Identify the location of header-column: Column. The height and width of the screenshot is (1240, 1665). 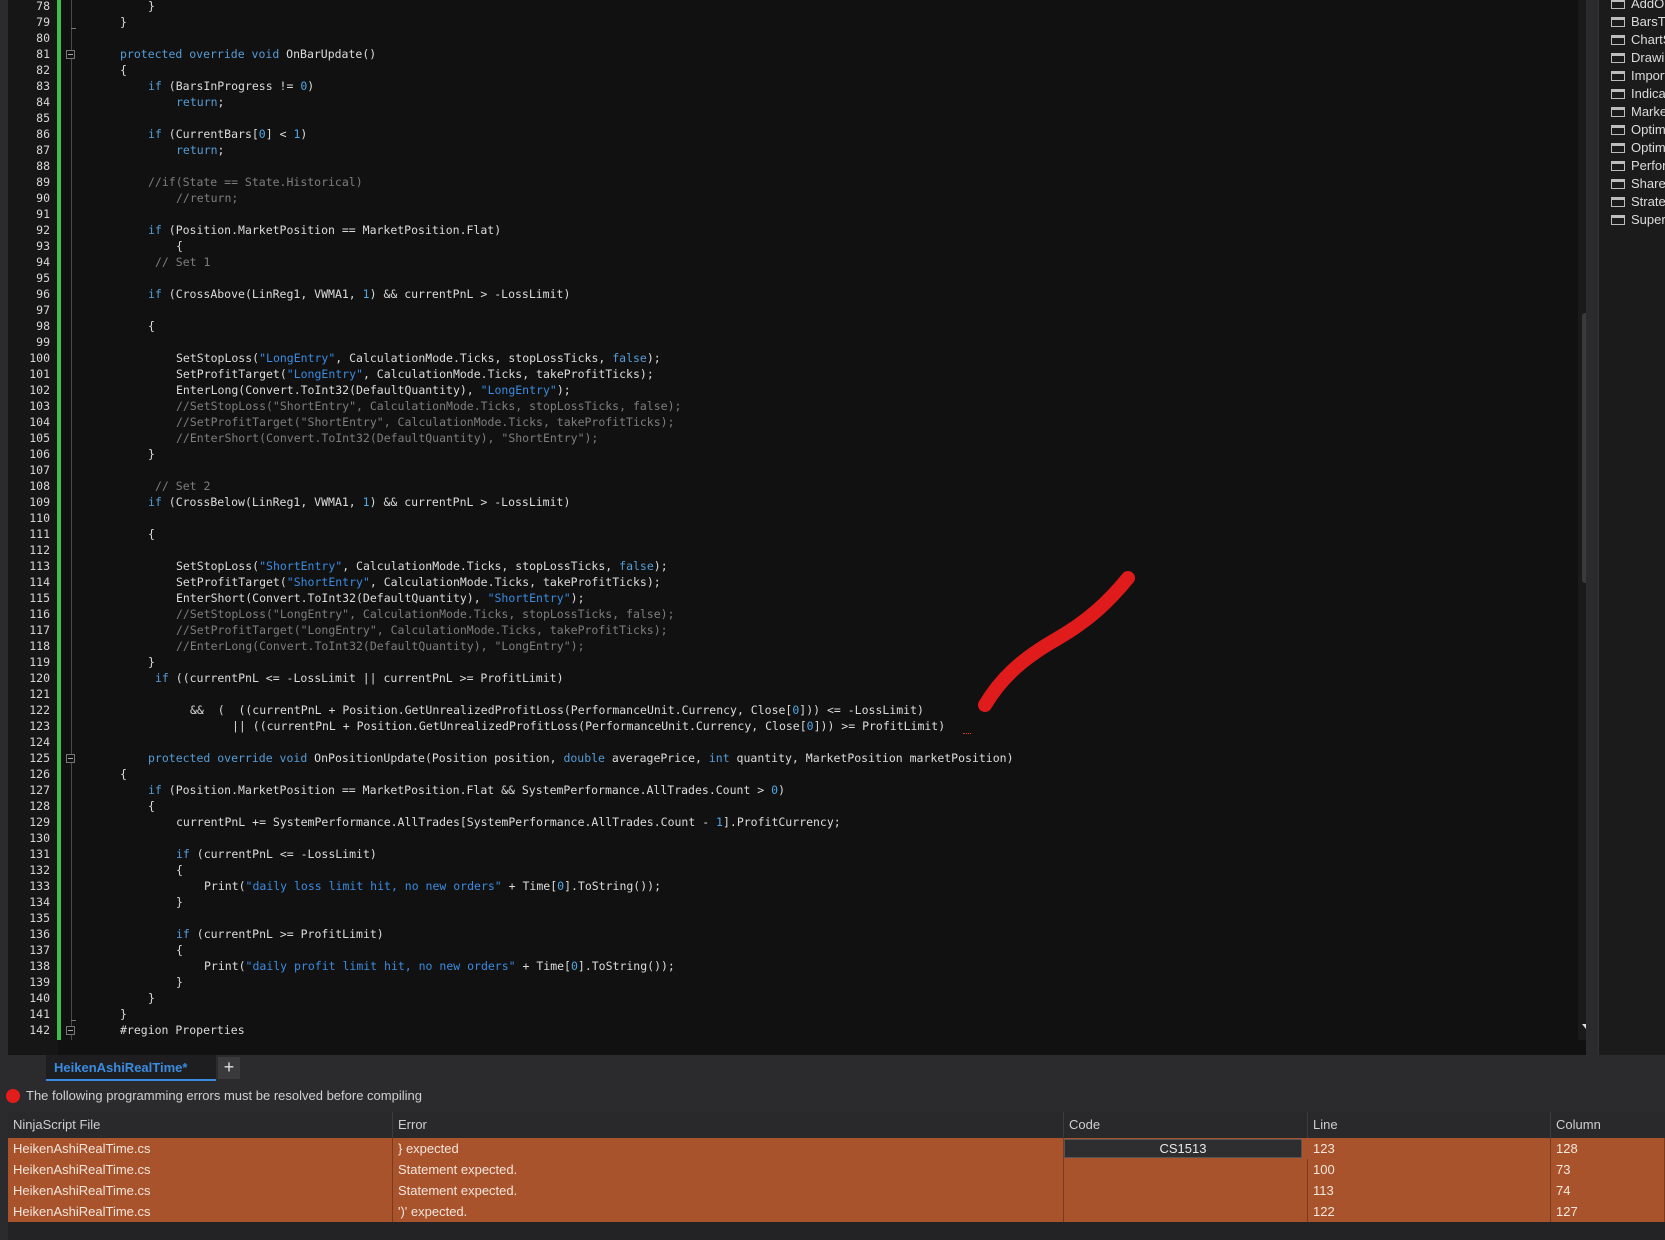
(1608, 1125).